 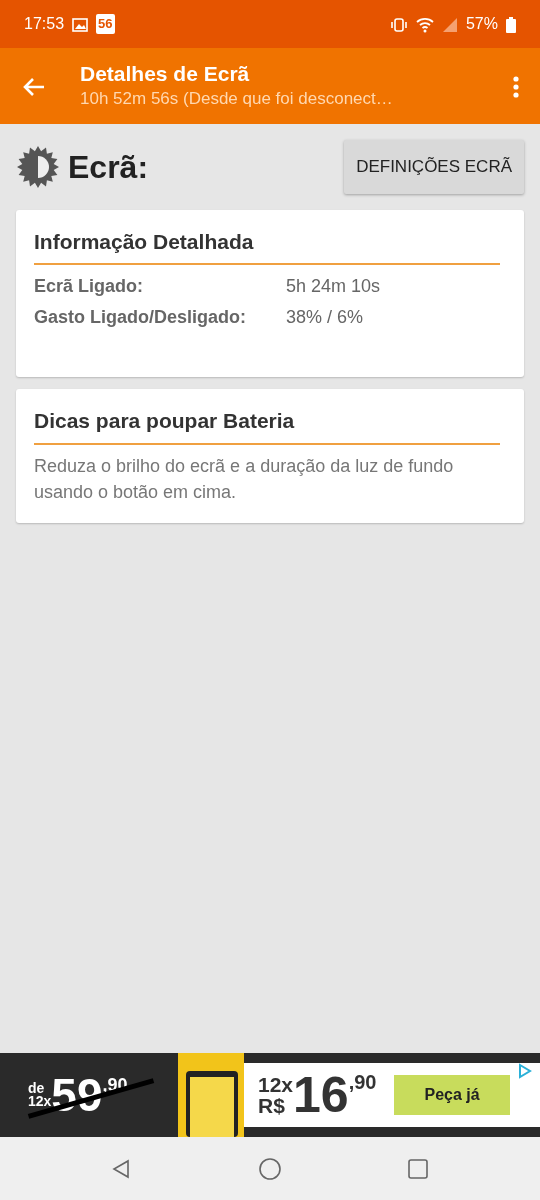 I want to click on more-icon, so click(x=516, y=86).